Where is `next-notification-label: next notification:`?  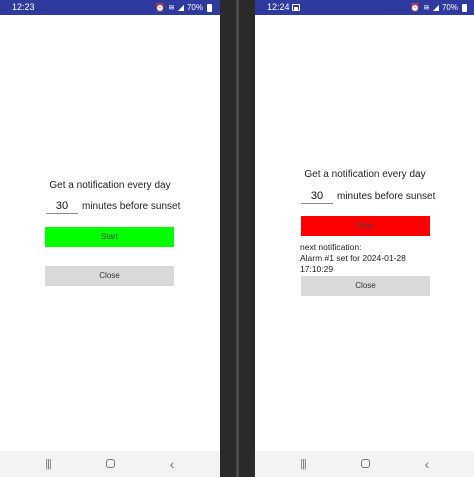
next-notification-label: next notification: is located at coordinates (331, 247).